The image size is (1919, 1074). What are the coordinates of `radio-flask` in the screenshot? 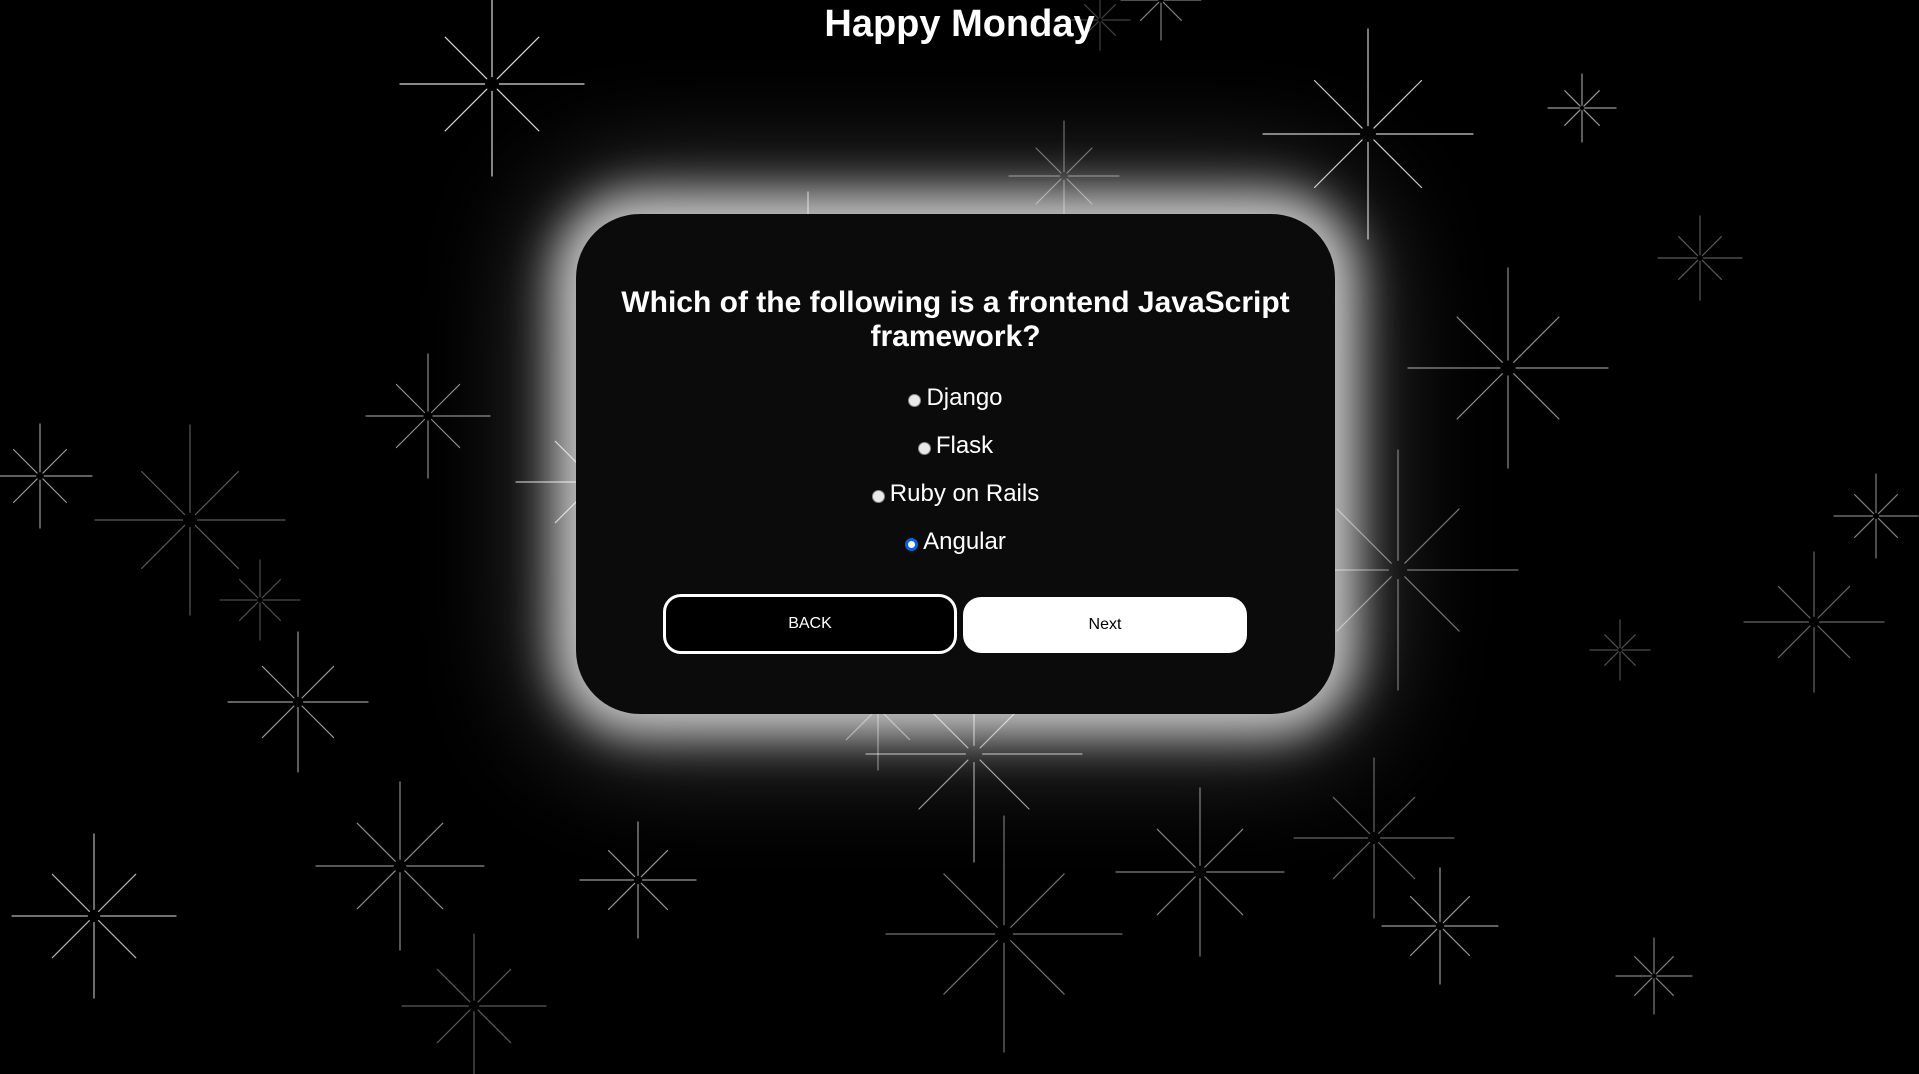 It's located at (924, 448).